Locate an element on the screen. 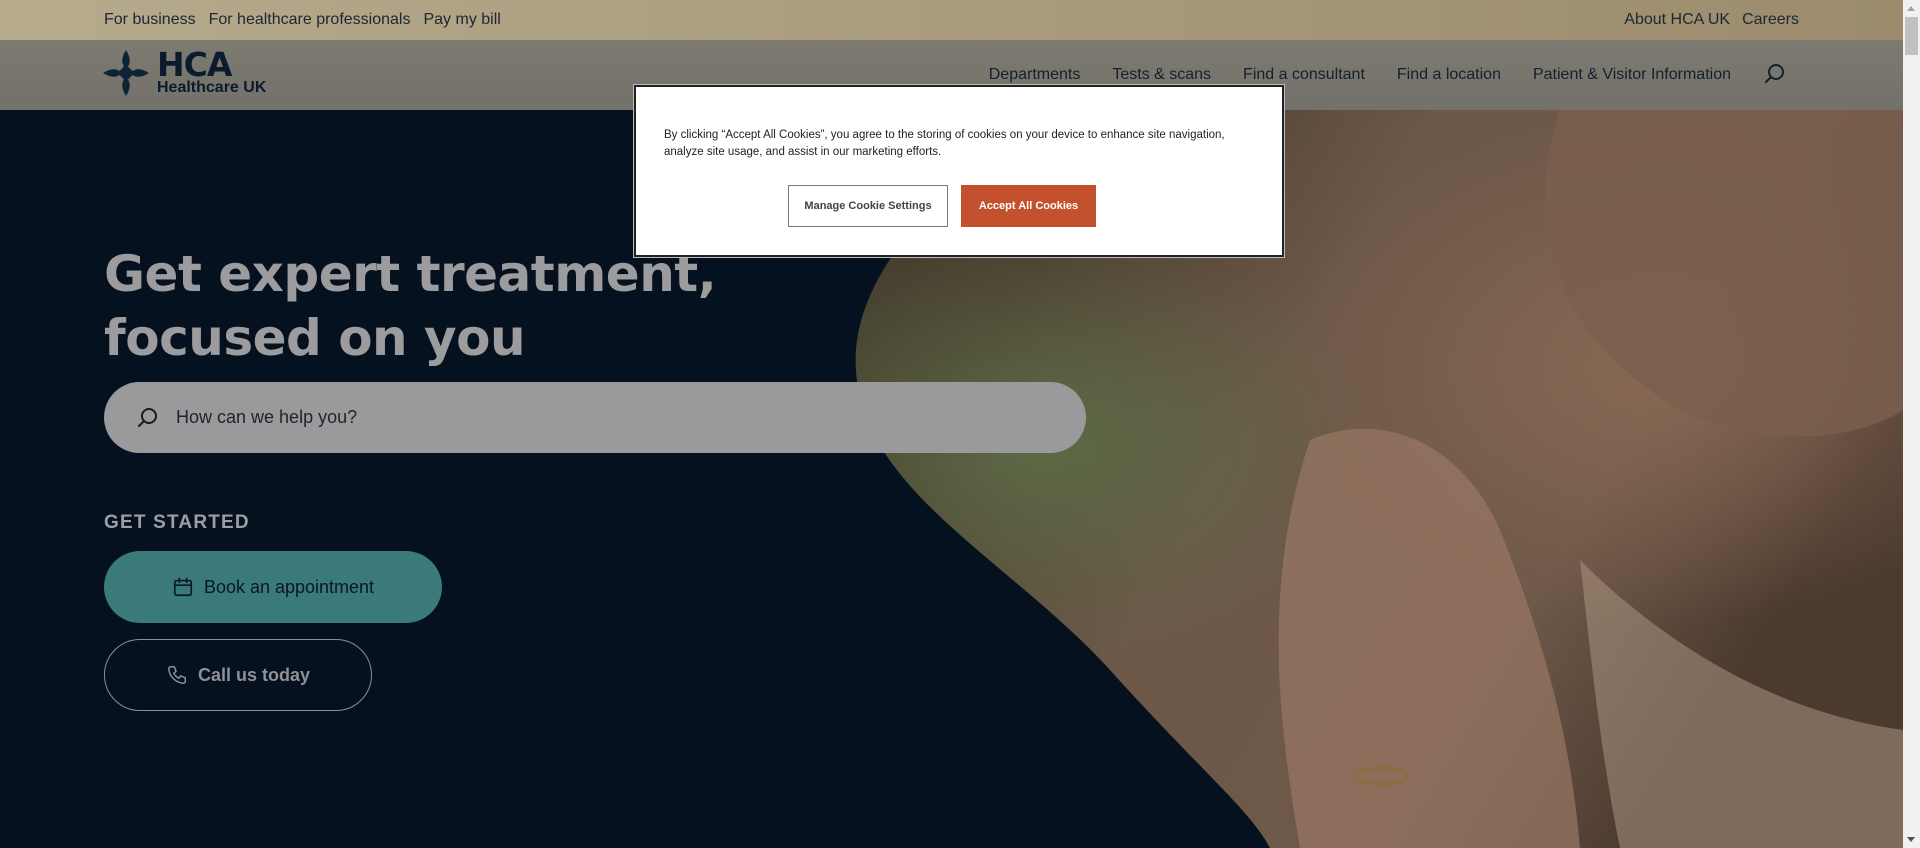 This screenshot has height=848, width=1920. link-for-healthcare-professionals: For healthcare professionals is located at coordinates (310, 20).